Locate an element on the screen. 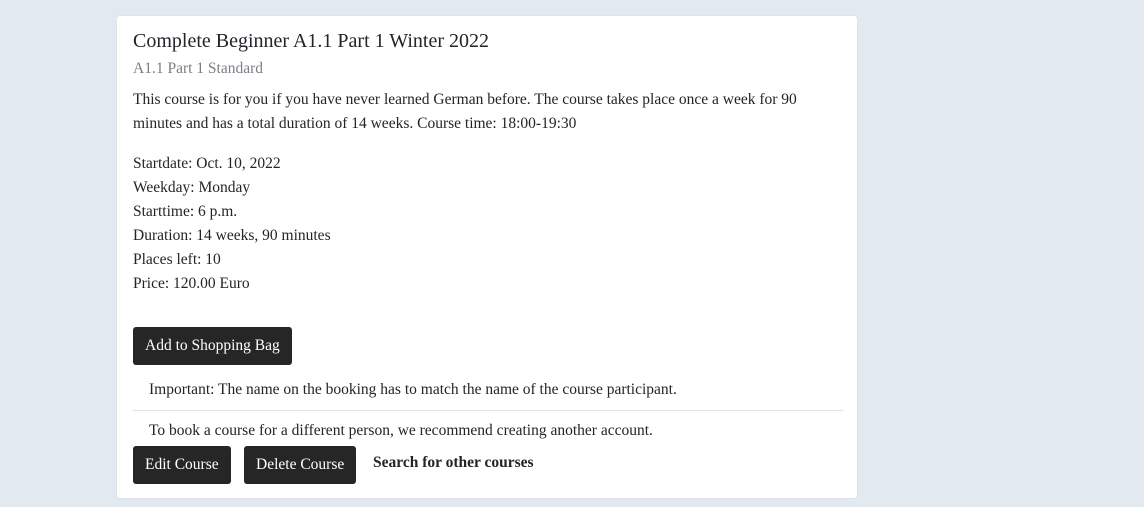  detail-price: Price: 120.00 Euro is located at coordinates (191, 283).